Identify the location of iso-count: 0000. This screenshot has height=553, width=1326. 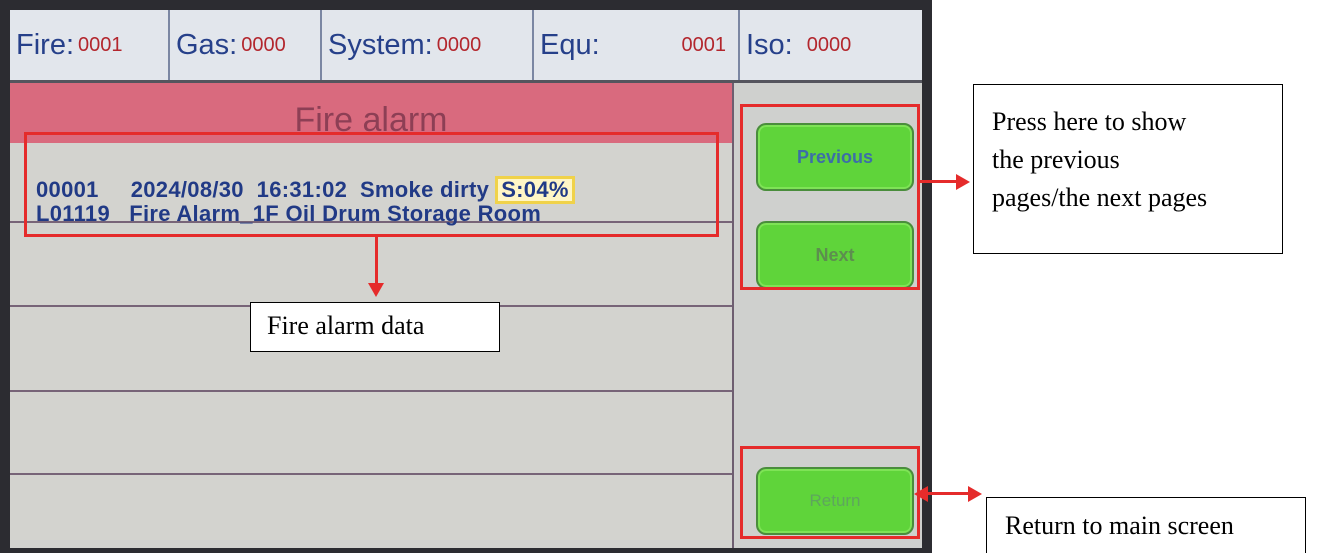
(829, 44).